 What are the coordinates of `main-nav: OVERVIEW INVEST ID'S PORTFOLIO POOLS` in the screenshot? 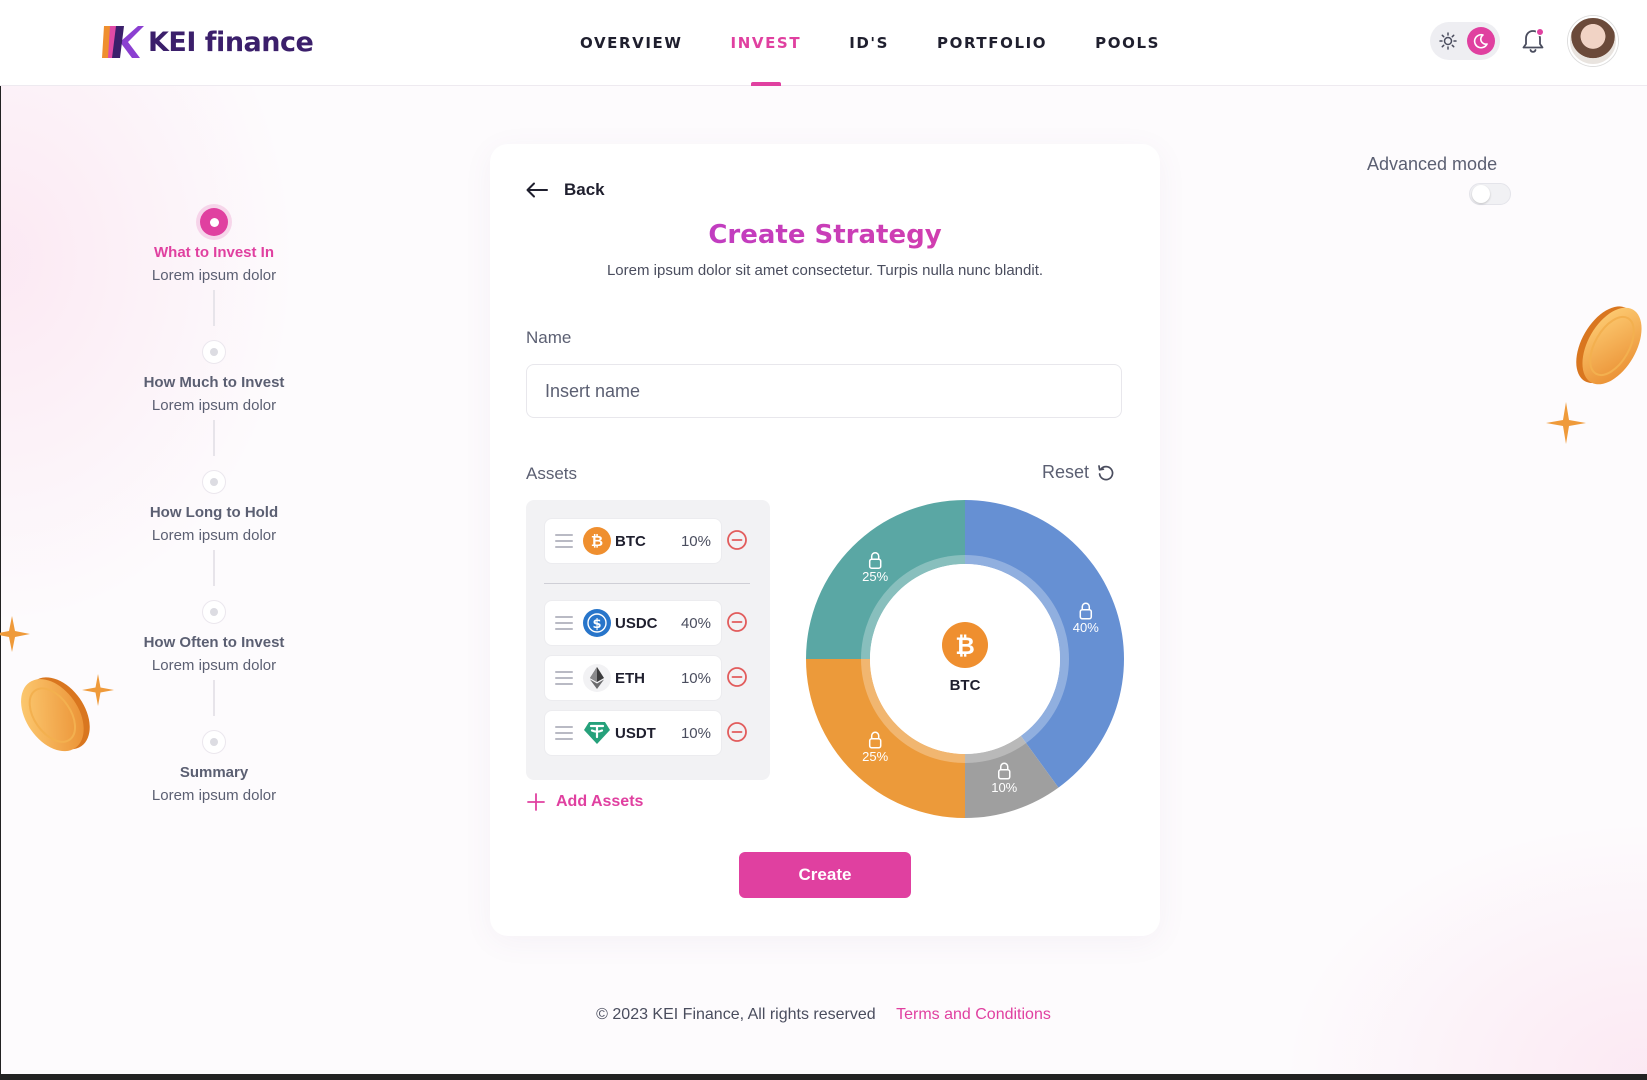 It's located at (894, 43).